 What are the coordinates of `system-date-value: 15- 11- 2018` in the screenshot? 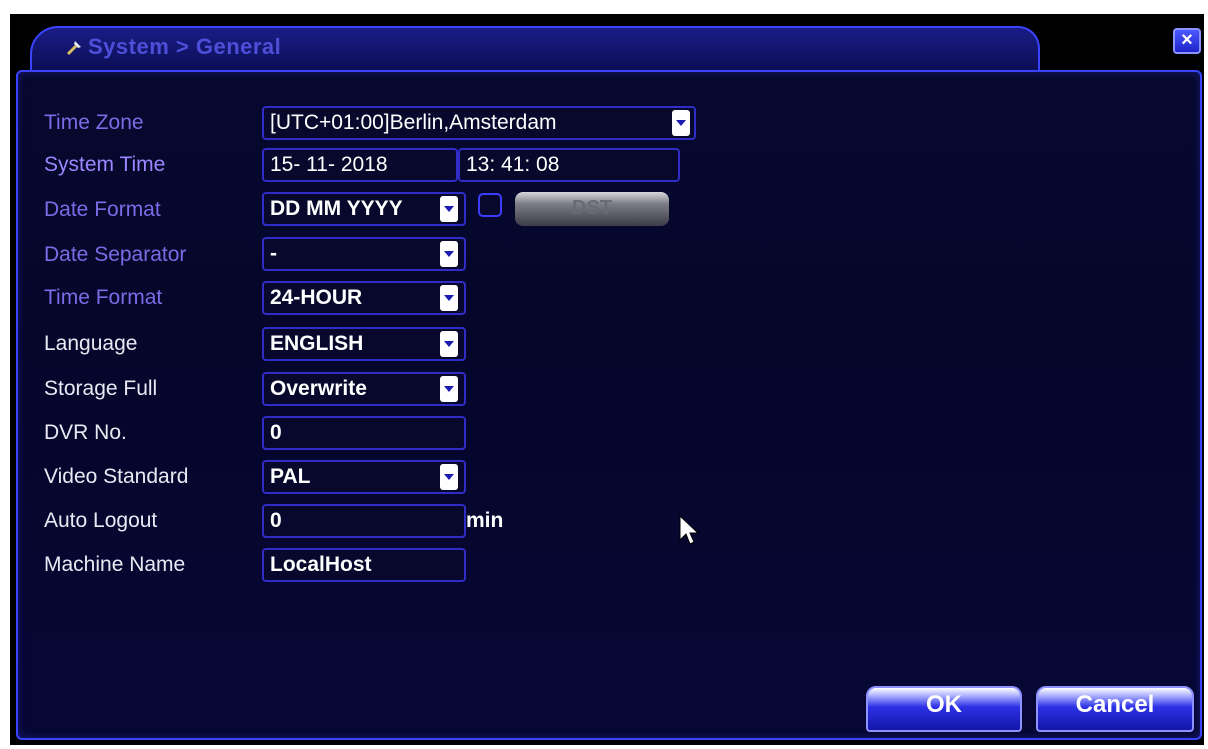 It's located at (329, 164).